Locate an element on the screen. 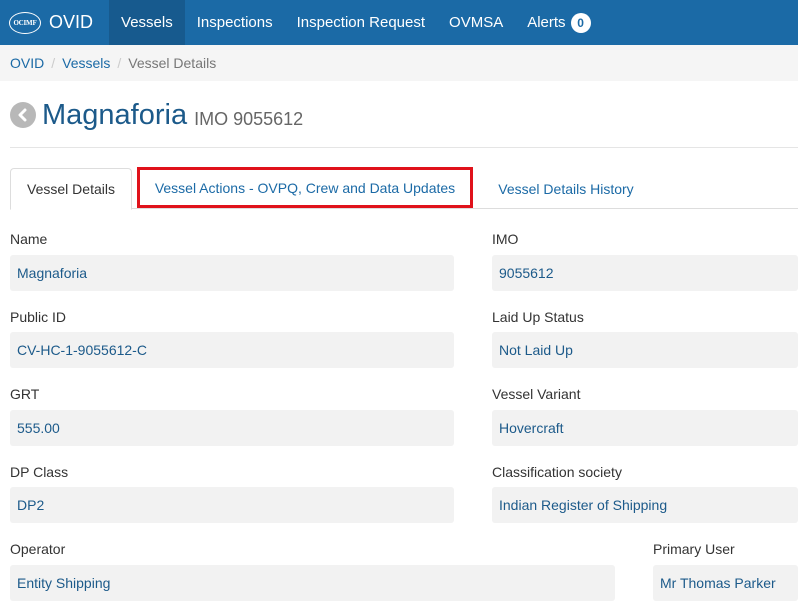 The height and width of the screenshot is (610, 798). vessel-name-heading: Magnaforia is located at coordinates (115, 114).